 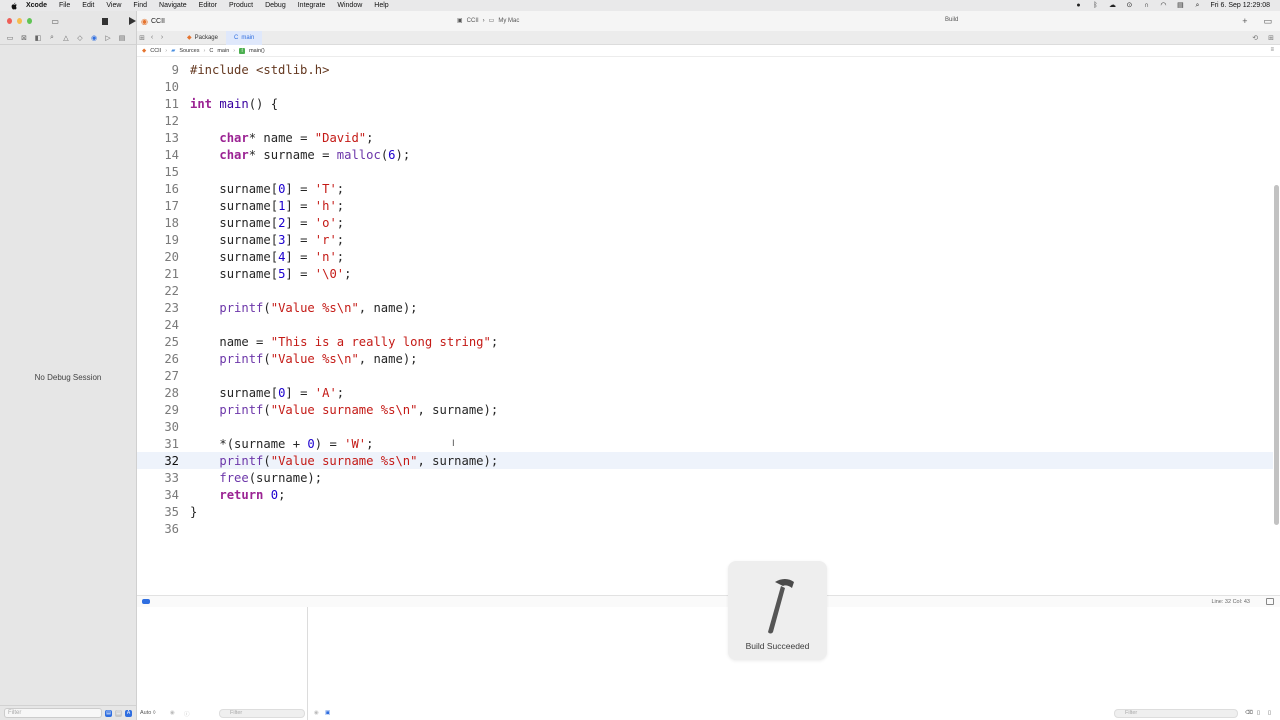 I want to click on add-icon: +, so click(x=1244, y=21).